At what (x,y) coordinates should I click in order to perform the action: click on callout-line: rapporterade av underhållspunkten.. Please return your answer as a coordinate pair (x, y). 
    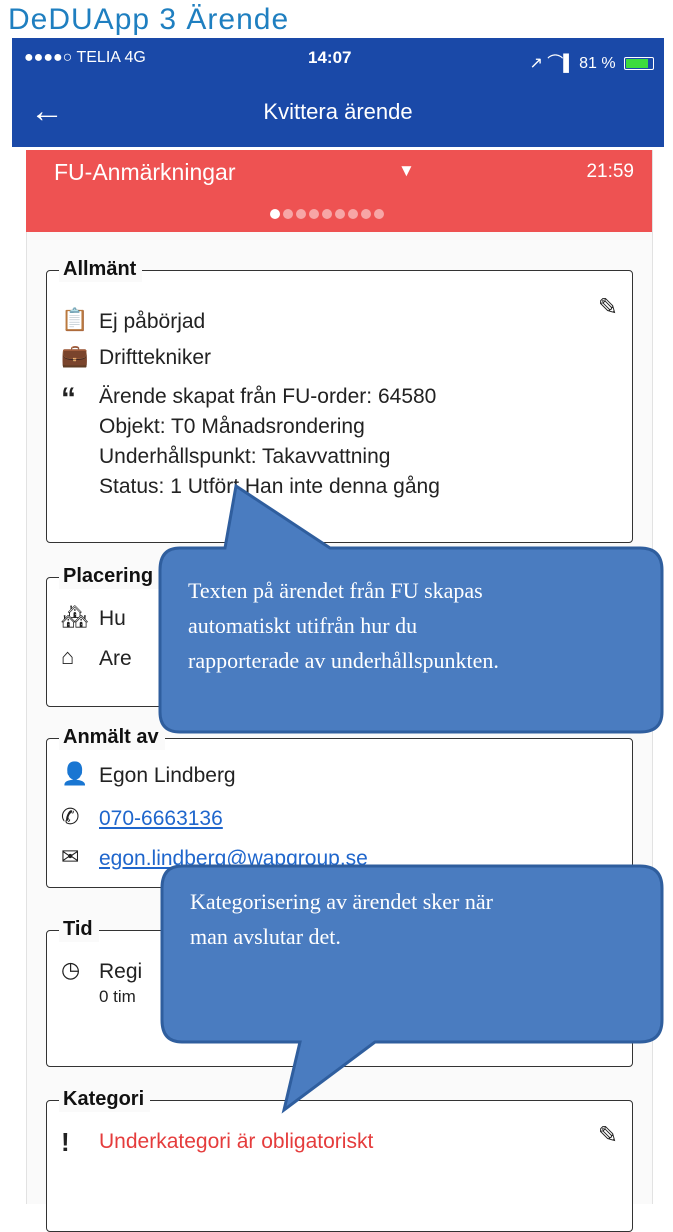
    Looking at the image, I should click on (343, 660).